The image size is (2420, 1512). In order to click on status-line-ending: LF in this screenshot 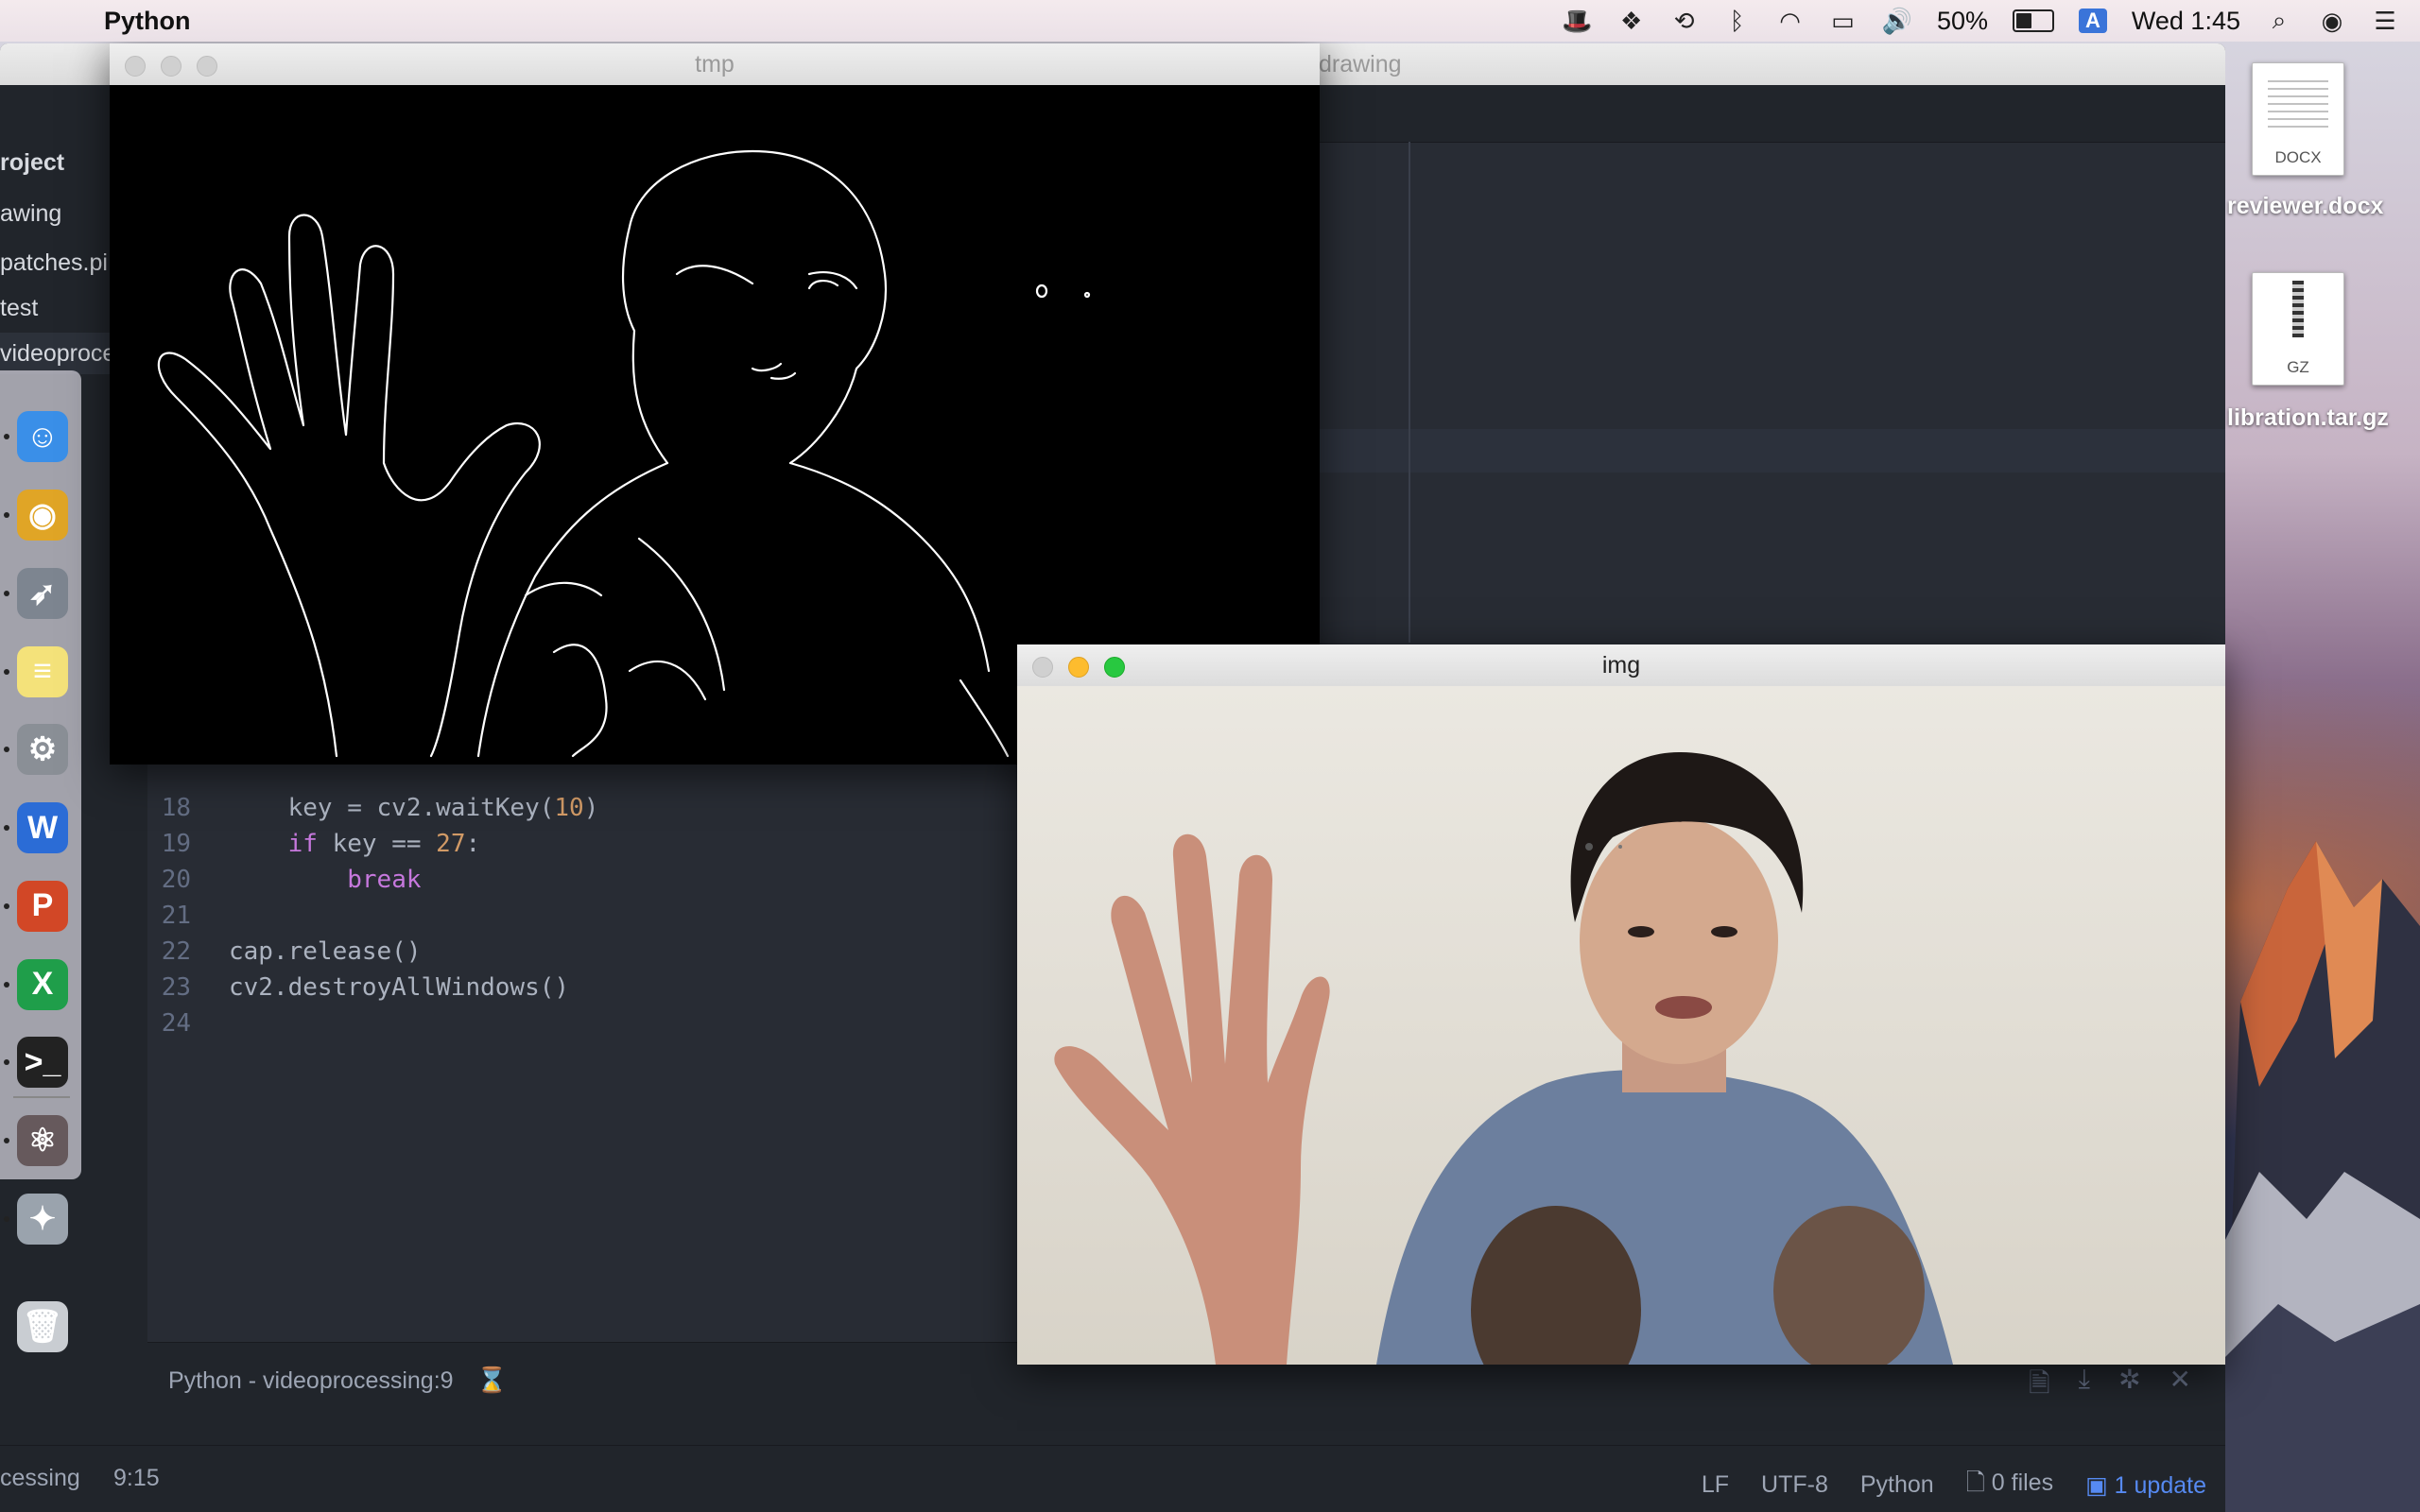, I will do `click(1715, 1485)`.